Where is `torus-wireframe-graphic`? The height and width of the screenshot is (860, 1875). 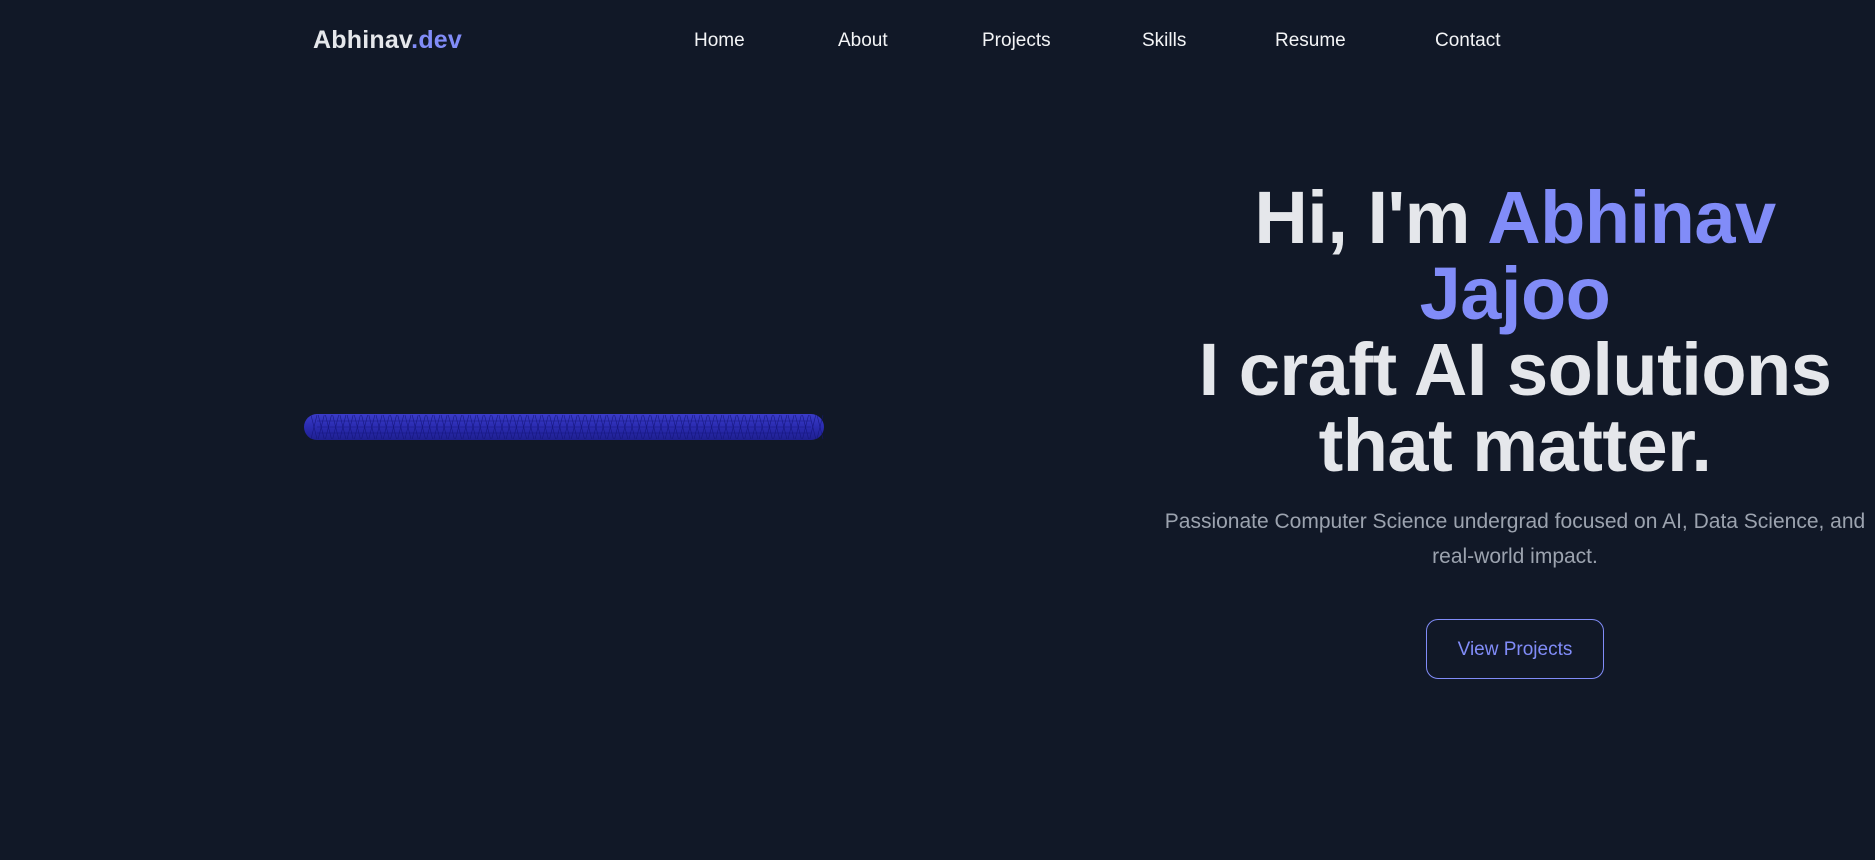 torus-wireframe-graphic is located at coordinates (564, 427).